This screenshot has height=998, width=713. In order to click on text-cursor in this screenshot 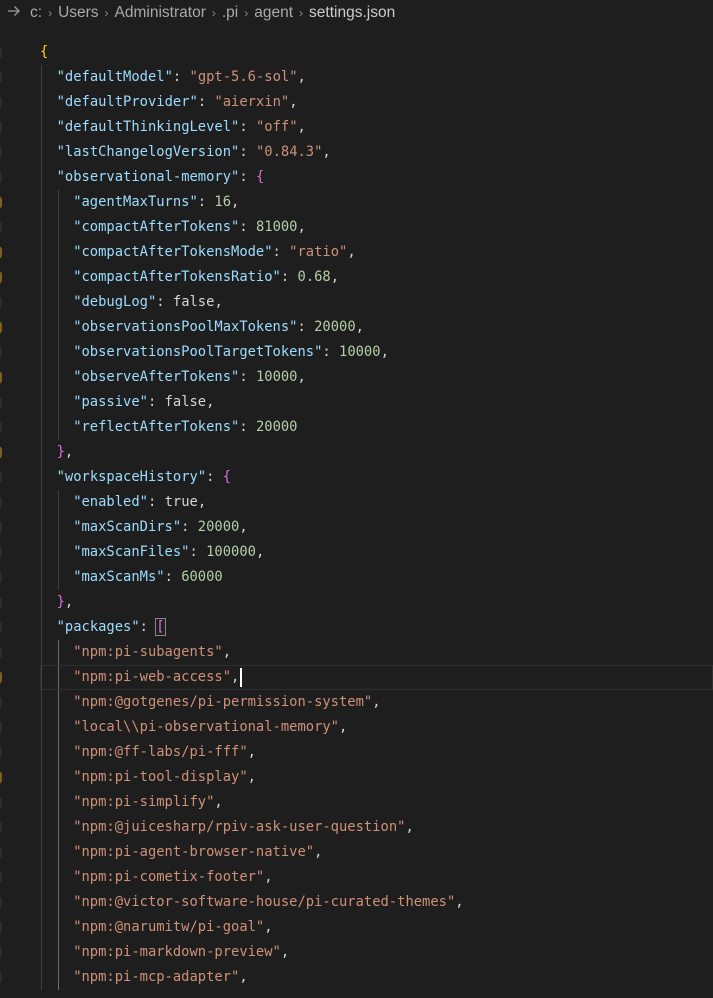, I will do `click(241, 677)`.